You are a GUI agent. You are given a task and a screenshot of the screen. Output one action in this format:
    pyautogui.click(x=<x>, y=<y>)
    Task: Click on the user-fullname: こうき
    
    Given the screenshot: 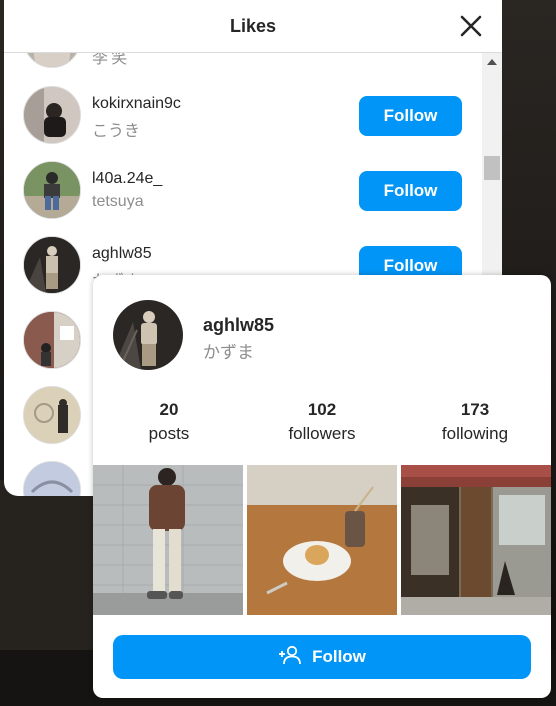 What is the action you would take?
    pyautogui.click(x=116, y=131)
    